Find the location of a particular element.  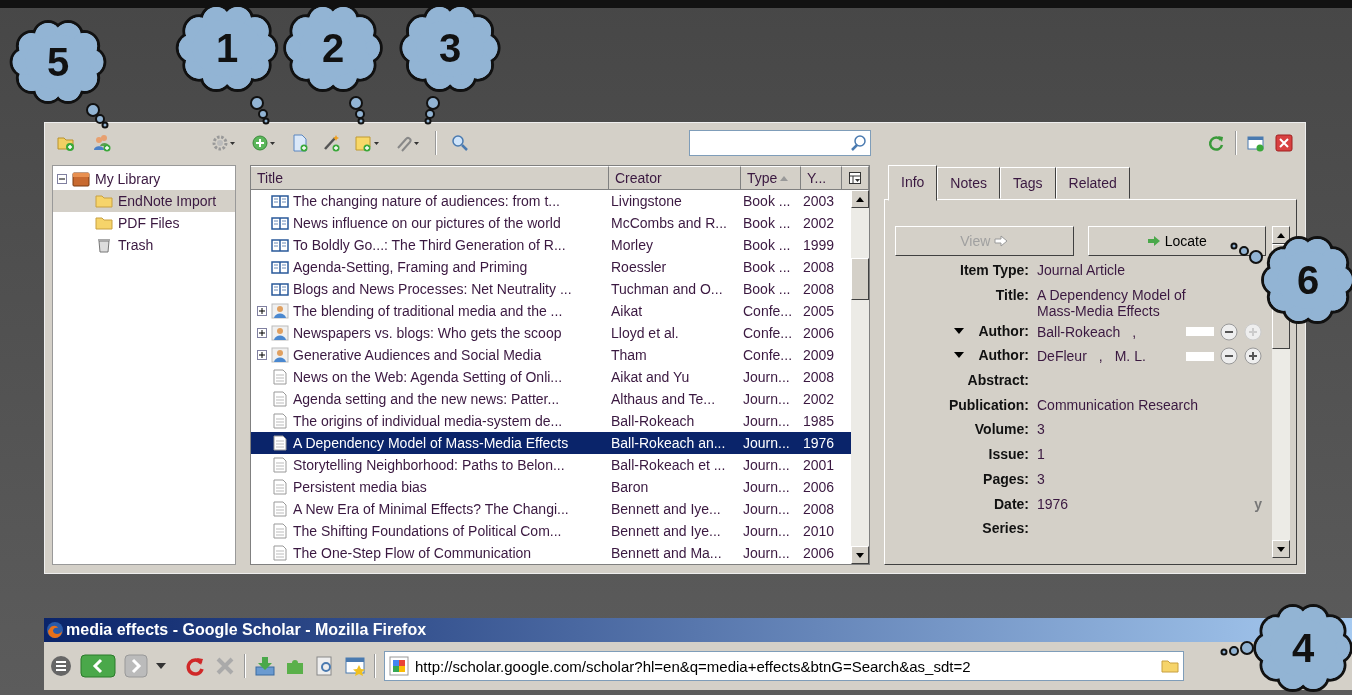

collection-item: EndNote Import is located at coordinates (144, 201).